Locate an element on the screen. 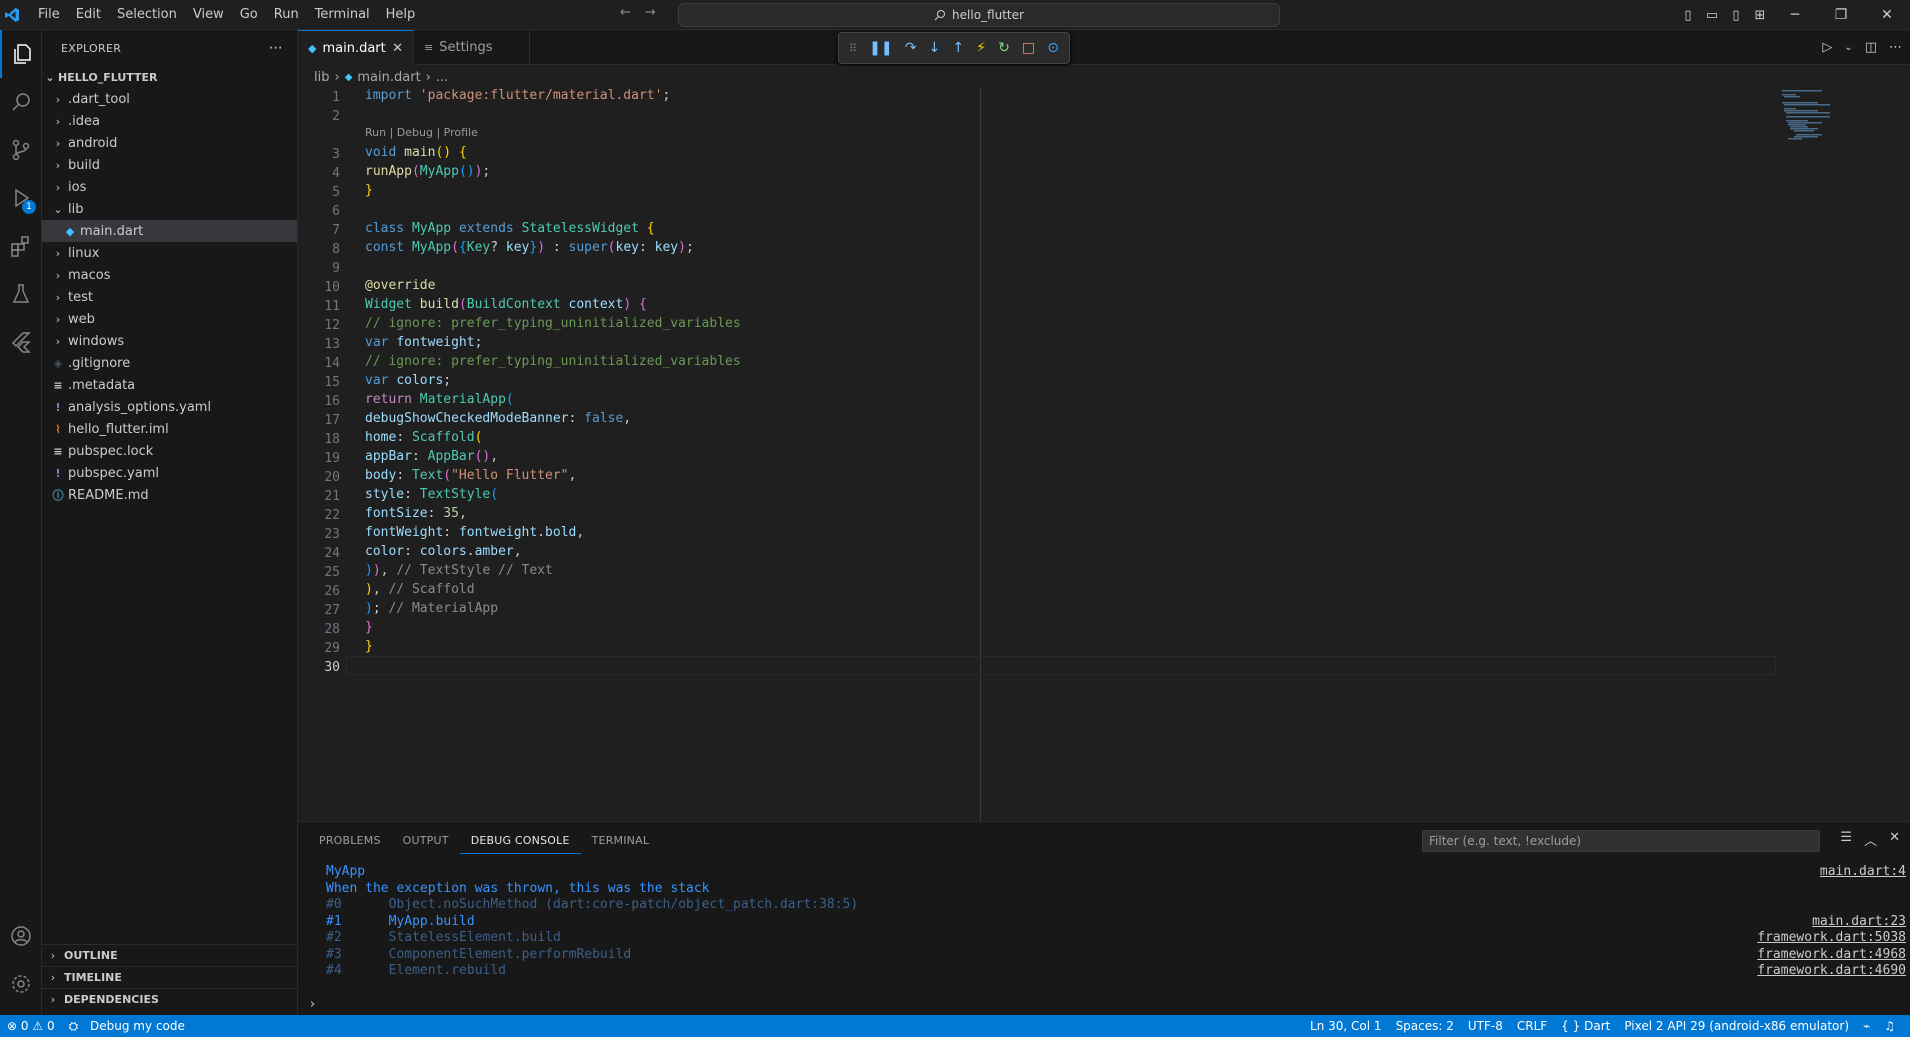 Image resolution: width=1910 pixels, height=1037 pixels. console-source-link: framework.dart:5038 is located at coordinates (1831, 937).